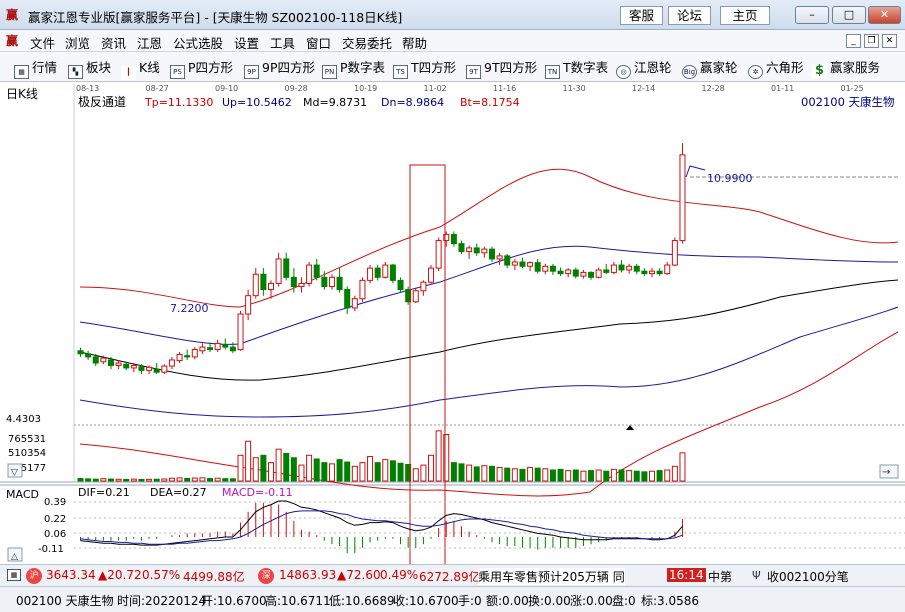  I want to click on tool-9p-square-button: 9P 9P四方形, so click(279, 69).